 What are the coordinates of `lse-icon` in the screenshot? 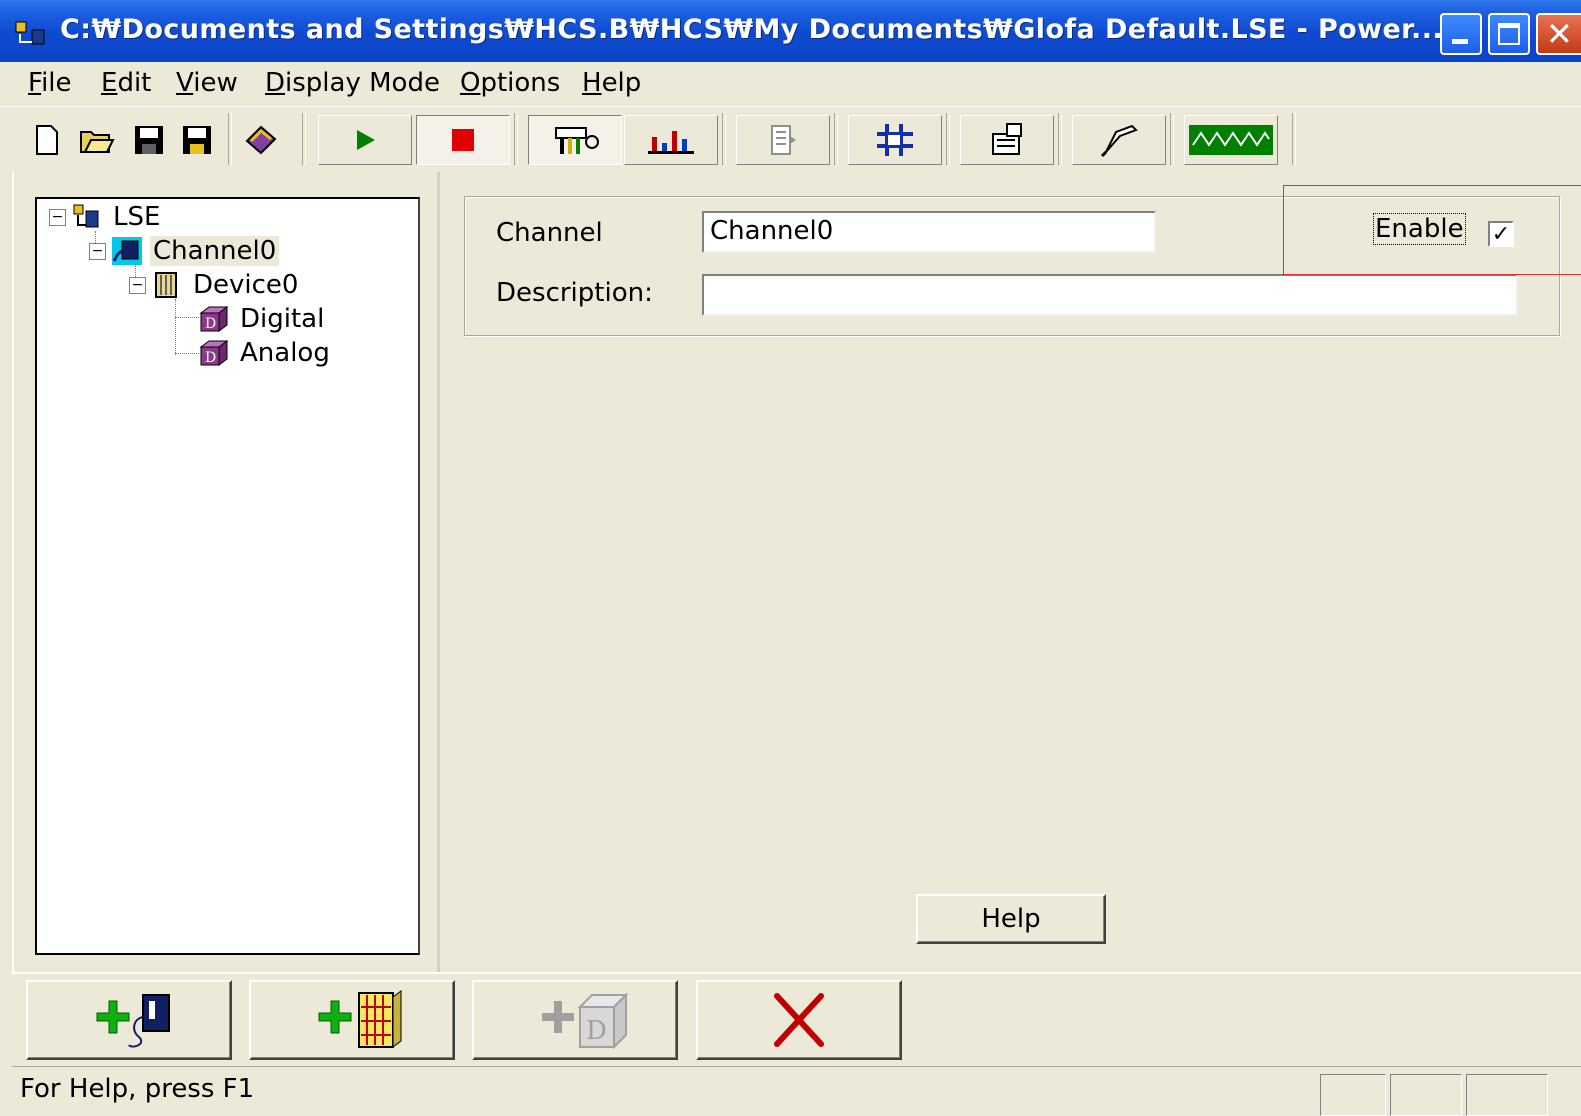 It's located at (86, 216).